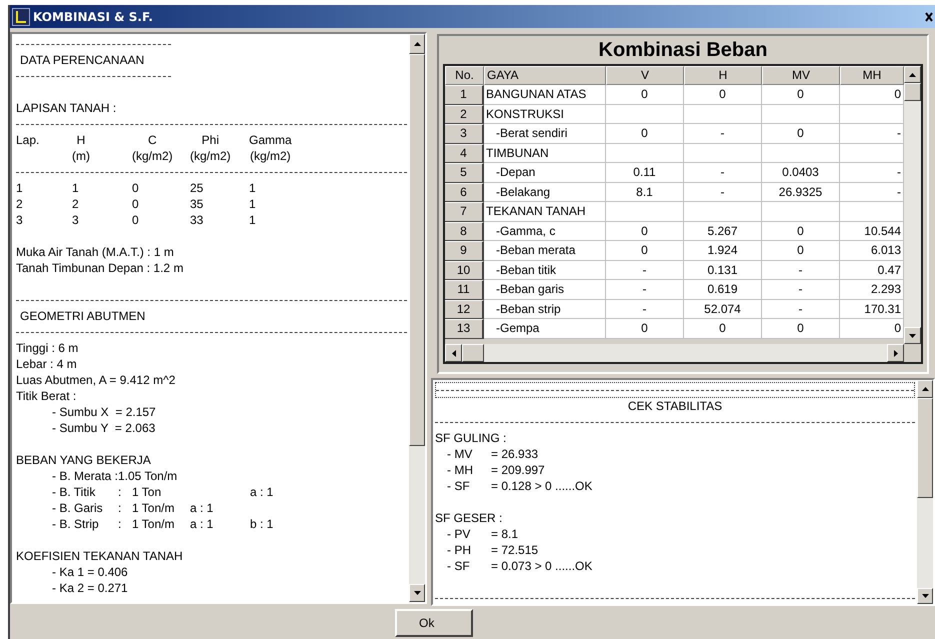  What do you see at coordinates (83, 460) in the screenshot?
I see `report-line: BEBAN YANG BEKERJA` at bounding box center [83, 460].